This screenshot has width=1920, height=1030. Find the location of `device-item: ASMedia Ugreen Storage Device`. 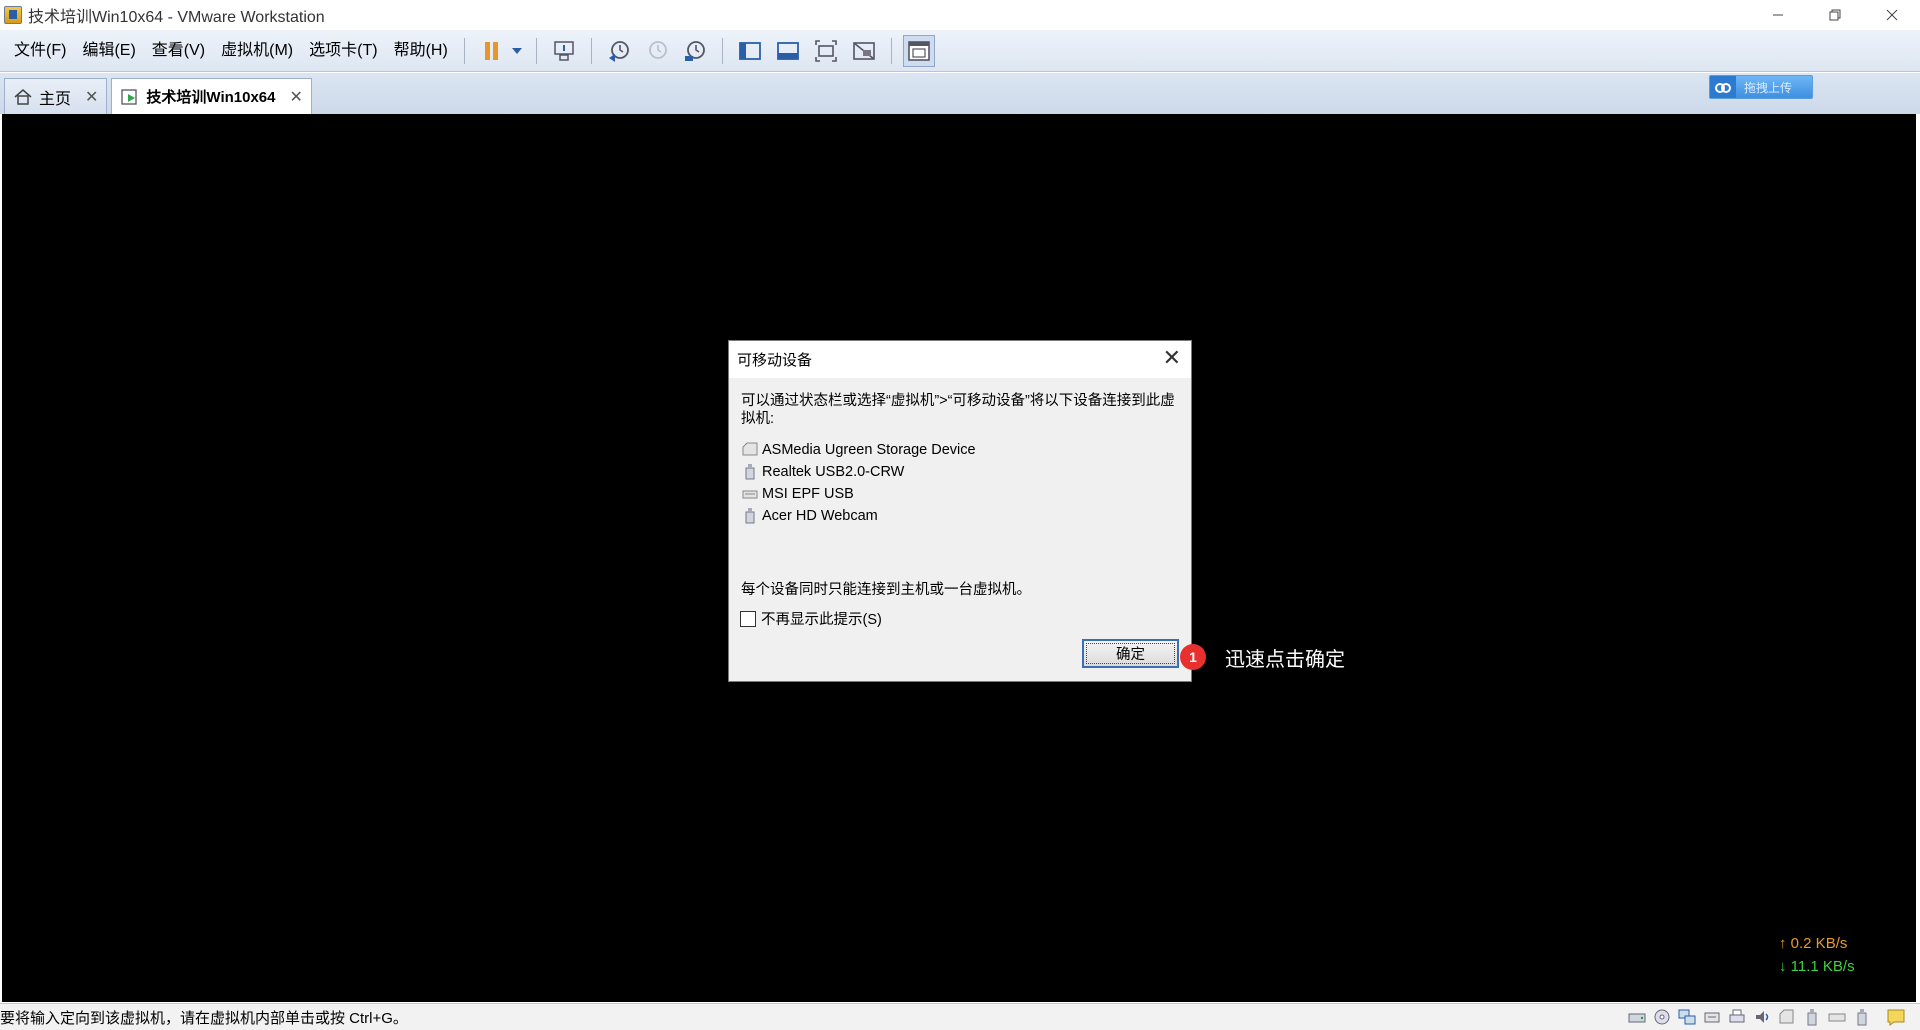

device-item: ASMedia Ugreen Storage Device is located at coordinates (961, 450).